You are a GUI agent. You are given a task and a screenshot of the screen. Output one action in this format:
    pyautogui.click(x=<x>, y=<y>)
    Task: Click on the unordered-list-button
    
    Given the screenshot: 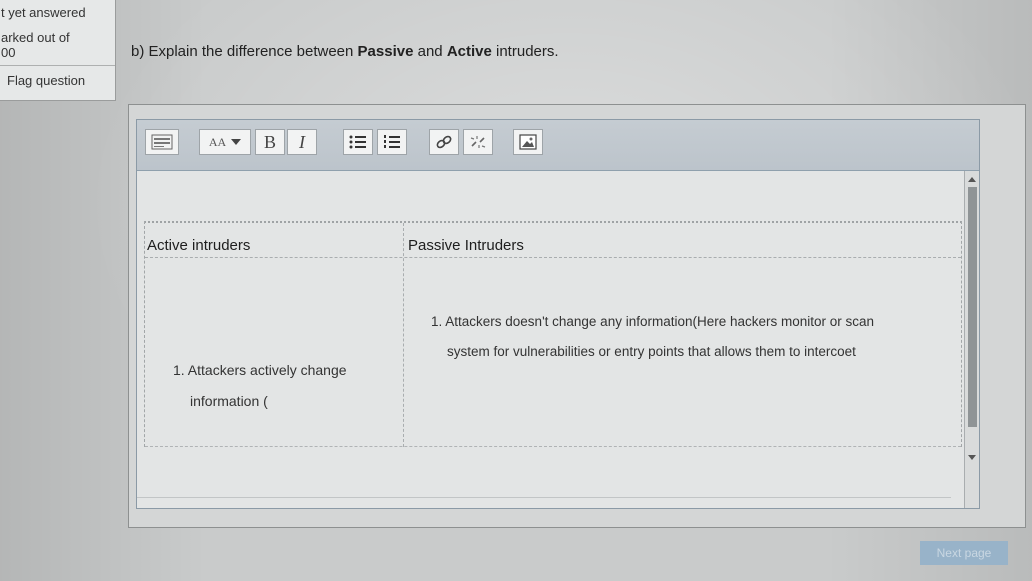 What is the action you would take?
    pyautogui.click(x=358, y=142)
    